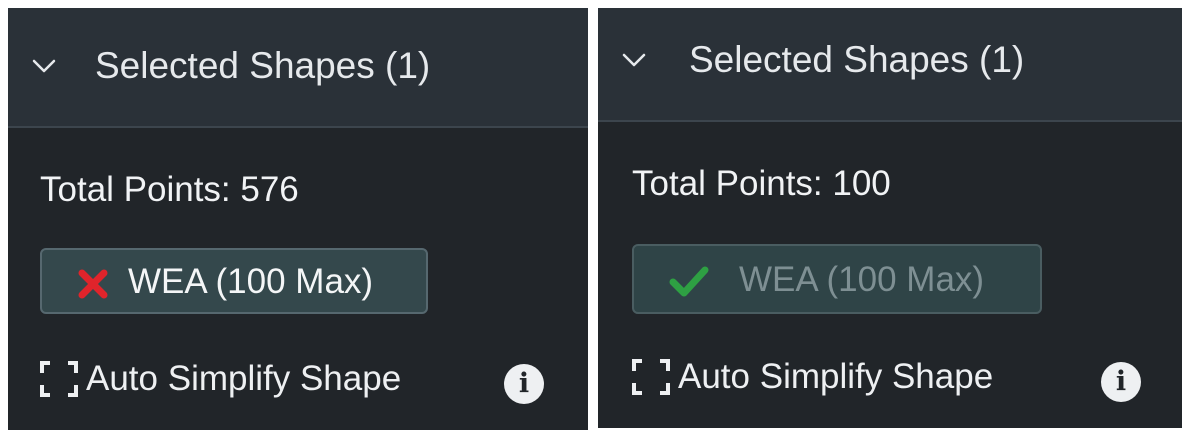  What do you see at coordinates (689, 281) in the screenshot?
I see `checkmark-icon` at bounding box center [689, 281].